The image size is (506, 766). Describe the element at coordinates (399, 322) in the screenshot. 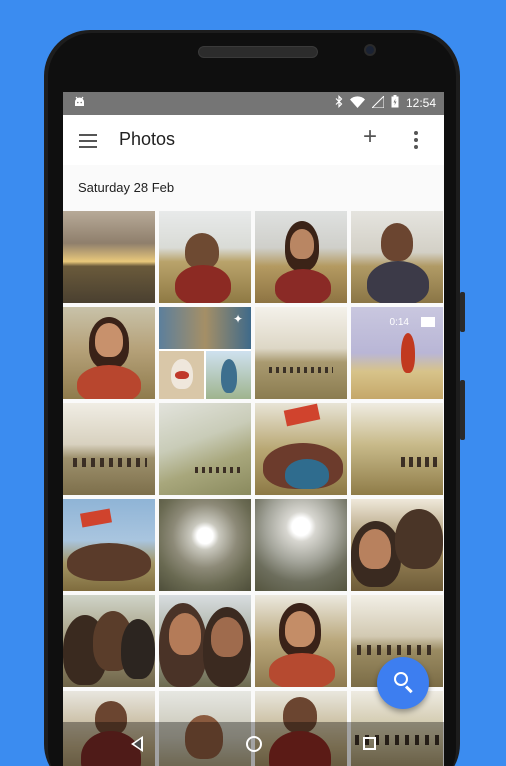

I see `video-duration: 0:14` at that location.